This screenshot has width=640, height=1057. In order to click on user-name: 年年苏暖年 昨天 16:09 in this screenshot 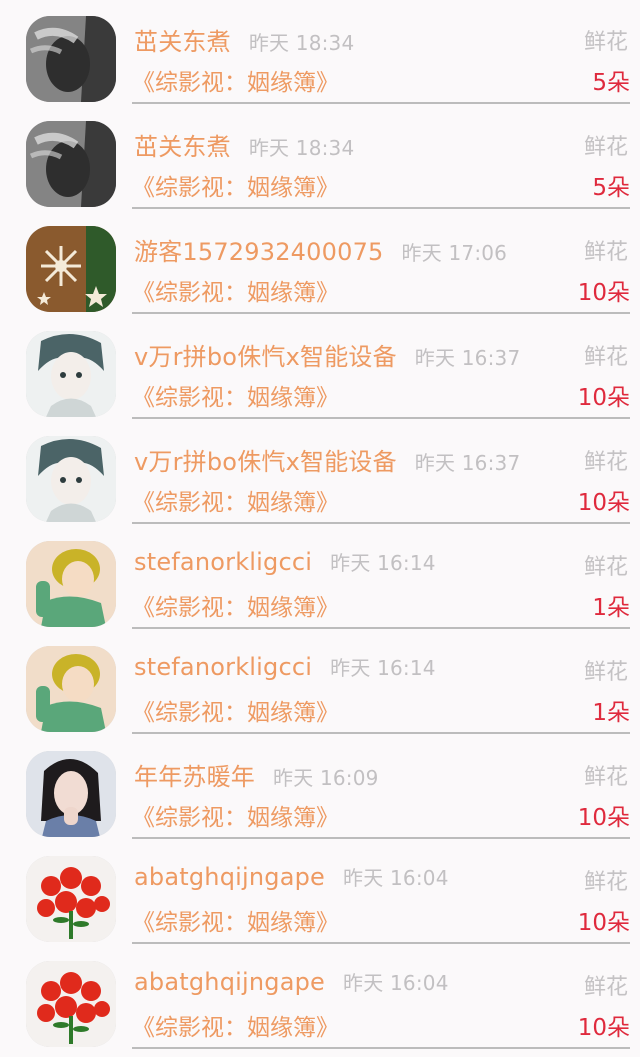, I will do `click(256, 777)`.